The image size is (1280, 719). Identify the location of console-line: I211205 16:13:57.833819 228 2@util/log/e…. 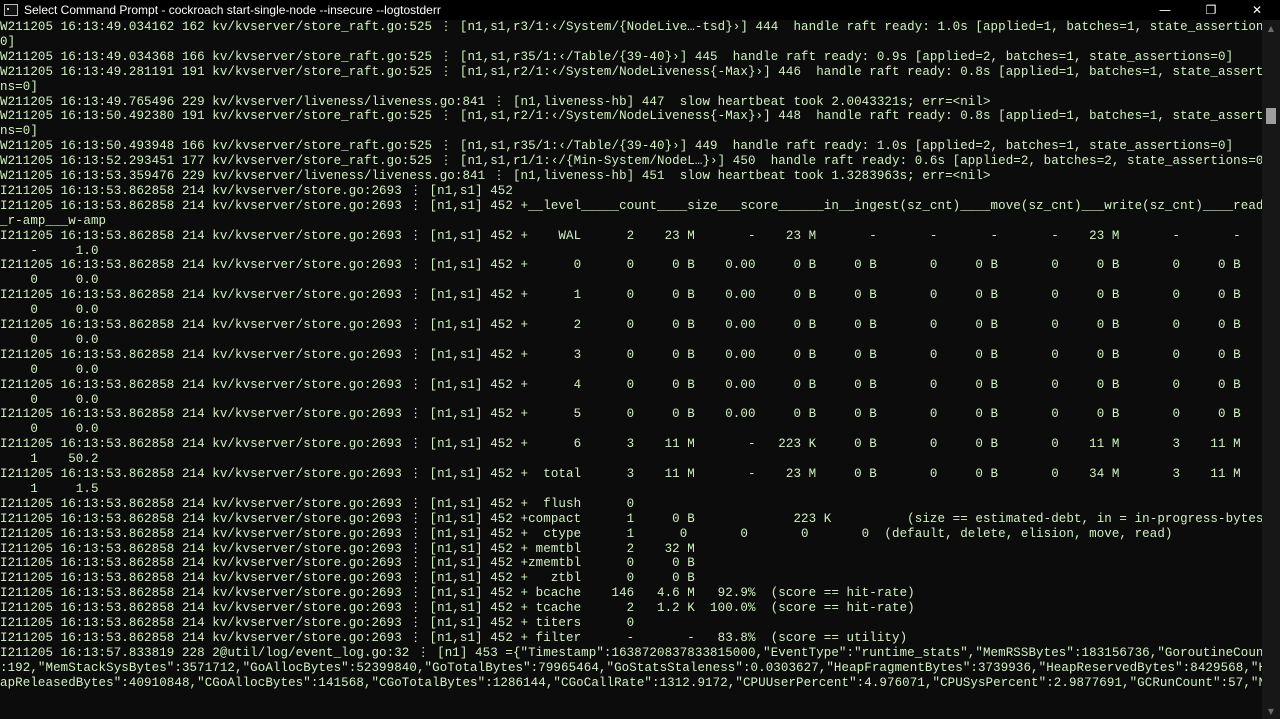
(631, 652).